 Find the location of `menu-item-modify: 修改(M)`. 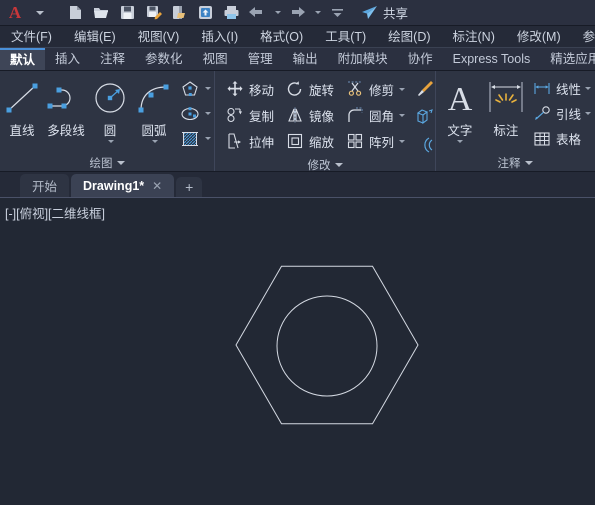

menu-item-modify: 修改(M) is located at coordinates (539, 36).